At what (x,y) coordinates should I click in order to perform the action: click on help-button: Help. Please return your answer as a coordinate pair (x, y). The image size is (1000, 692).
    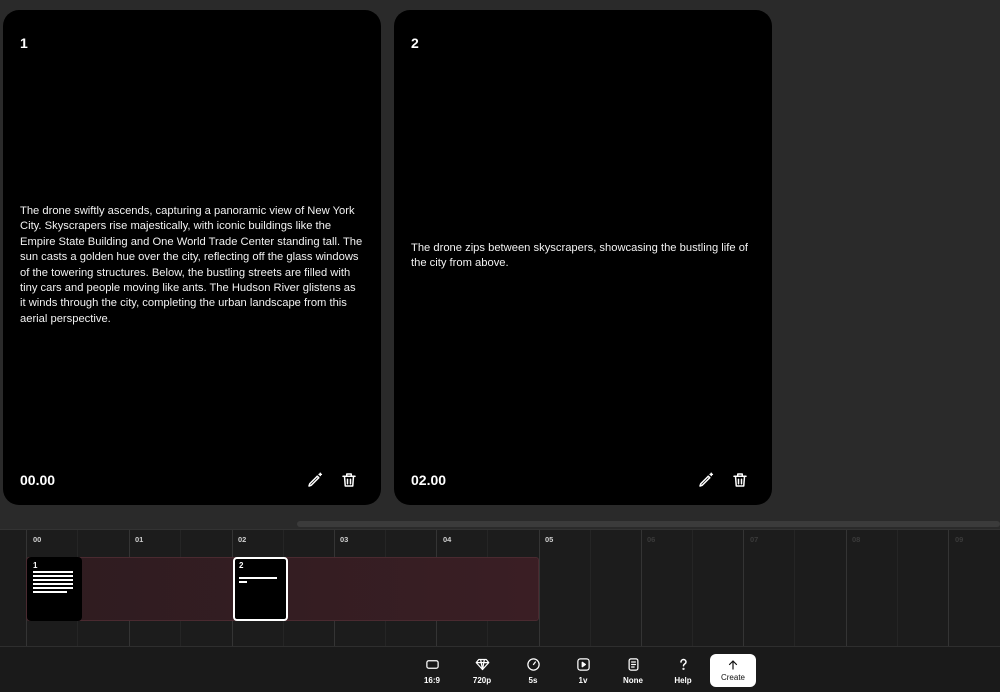
    Looking at the image, I should click on (683, 671).